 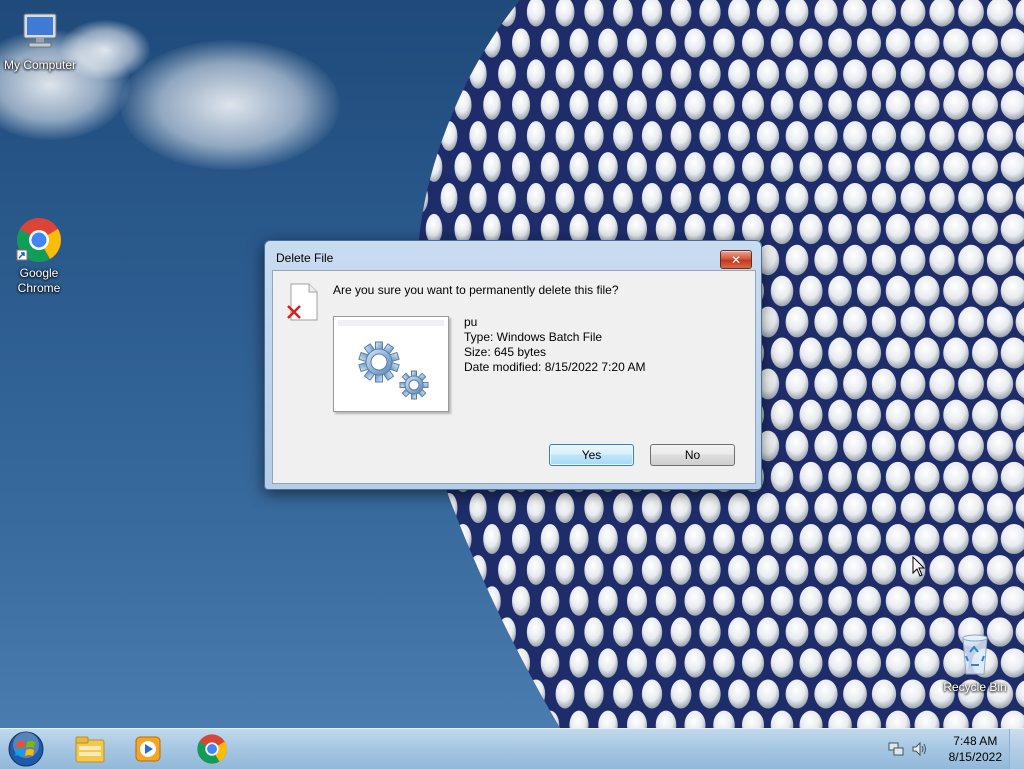 What do you see at coordinates (692, 455) in the screenshot?
I see `no-button: No` at bounding box center [692, 455].